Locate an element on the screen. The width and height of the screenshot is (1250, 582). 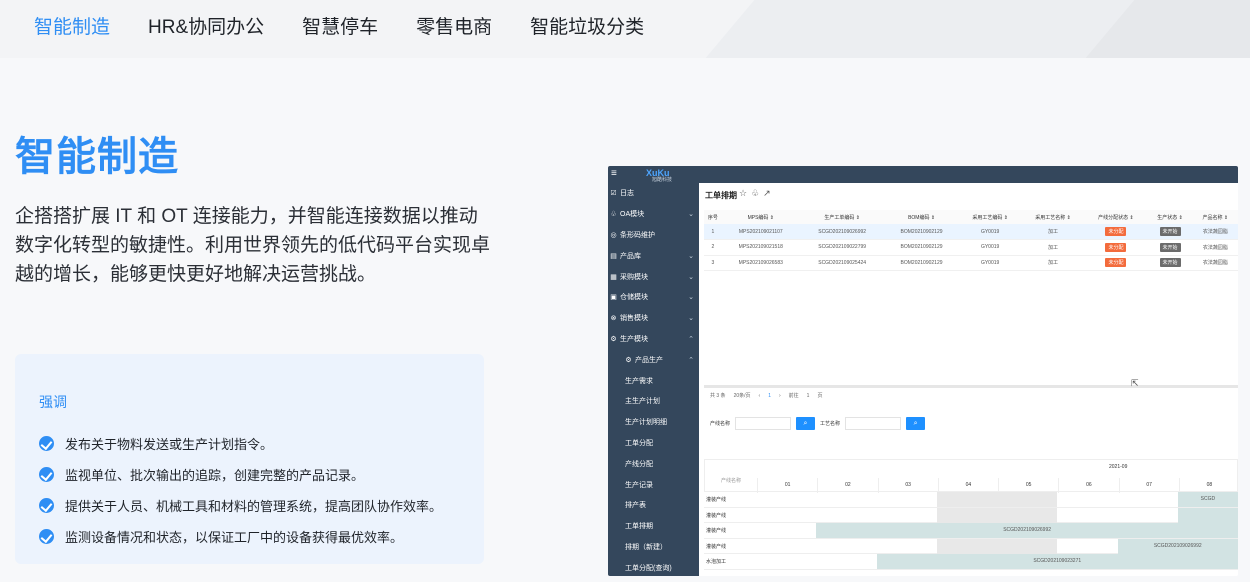
filter-bar: 产线名称 ⌕ 工艺名称 ⌕ is located at coordinates (818, 423).